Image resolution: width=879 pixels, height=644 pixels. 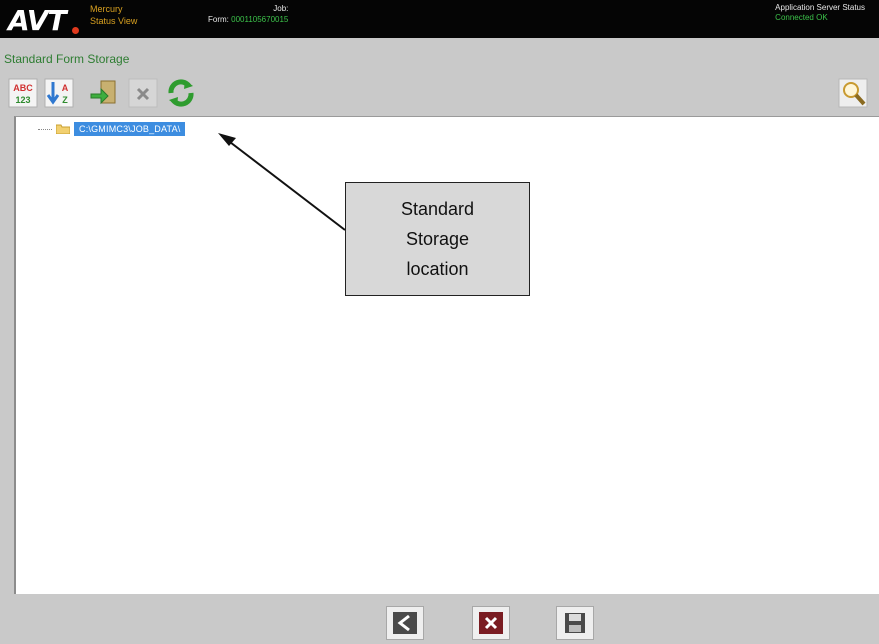 I want to click on server-status-value: Connected OK, so click(x=801, y=17).